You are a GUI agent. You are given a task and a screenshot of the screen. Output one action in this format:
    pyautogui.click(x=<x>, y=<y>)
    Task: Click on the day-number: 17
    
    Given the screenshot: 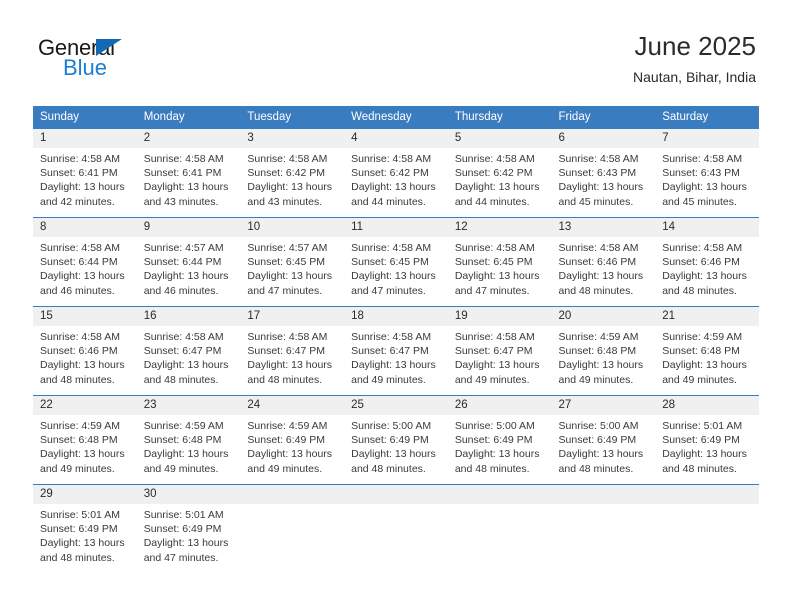 What is the action you would take?
    pyautogui.click(x=292, y=316)
    